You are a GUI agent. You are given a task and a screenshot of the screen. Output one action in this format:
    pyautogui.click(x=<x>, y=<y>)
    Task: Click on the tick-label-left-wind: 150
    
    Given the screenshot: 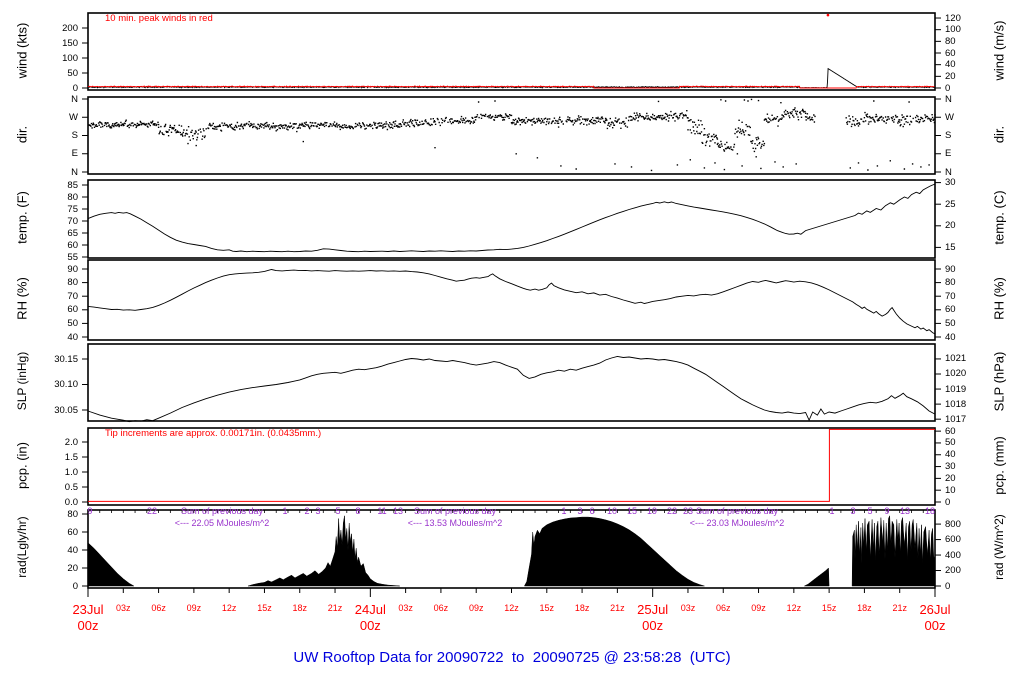 What is the action you would take?
    pyautogui.click(x=70, y=43)
    